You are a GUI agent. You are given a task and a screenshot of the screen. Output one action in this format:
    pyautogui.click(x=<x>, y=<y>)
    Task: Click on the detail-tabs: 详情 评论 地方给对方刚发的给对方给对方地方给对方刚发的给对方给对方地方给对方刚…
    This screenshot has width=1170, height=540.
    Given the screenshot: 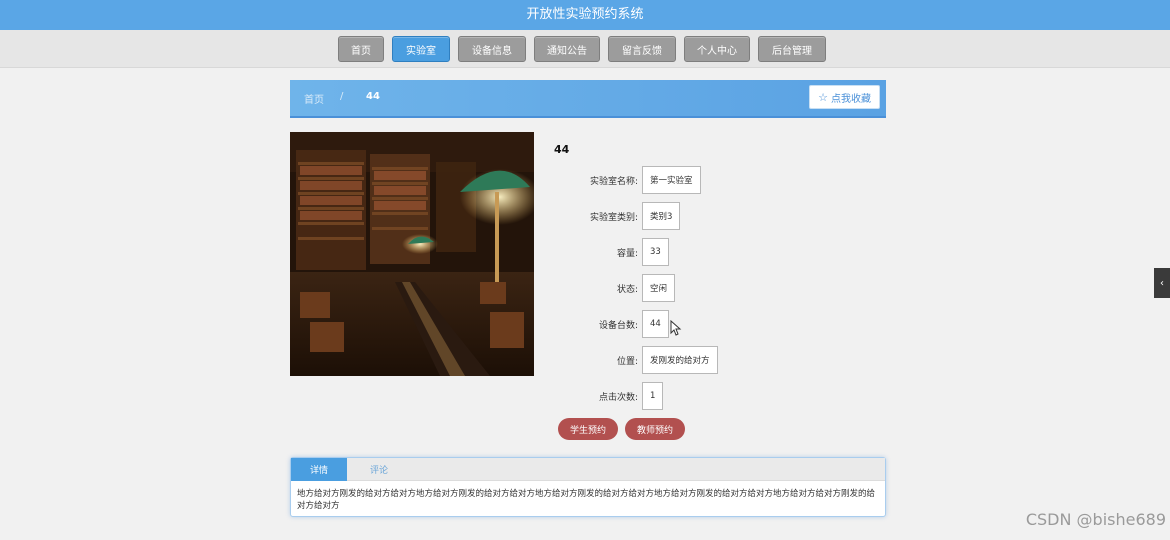 What is the action you would take?
    pyautogui.click(x=588, y=487)
    